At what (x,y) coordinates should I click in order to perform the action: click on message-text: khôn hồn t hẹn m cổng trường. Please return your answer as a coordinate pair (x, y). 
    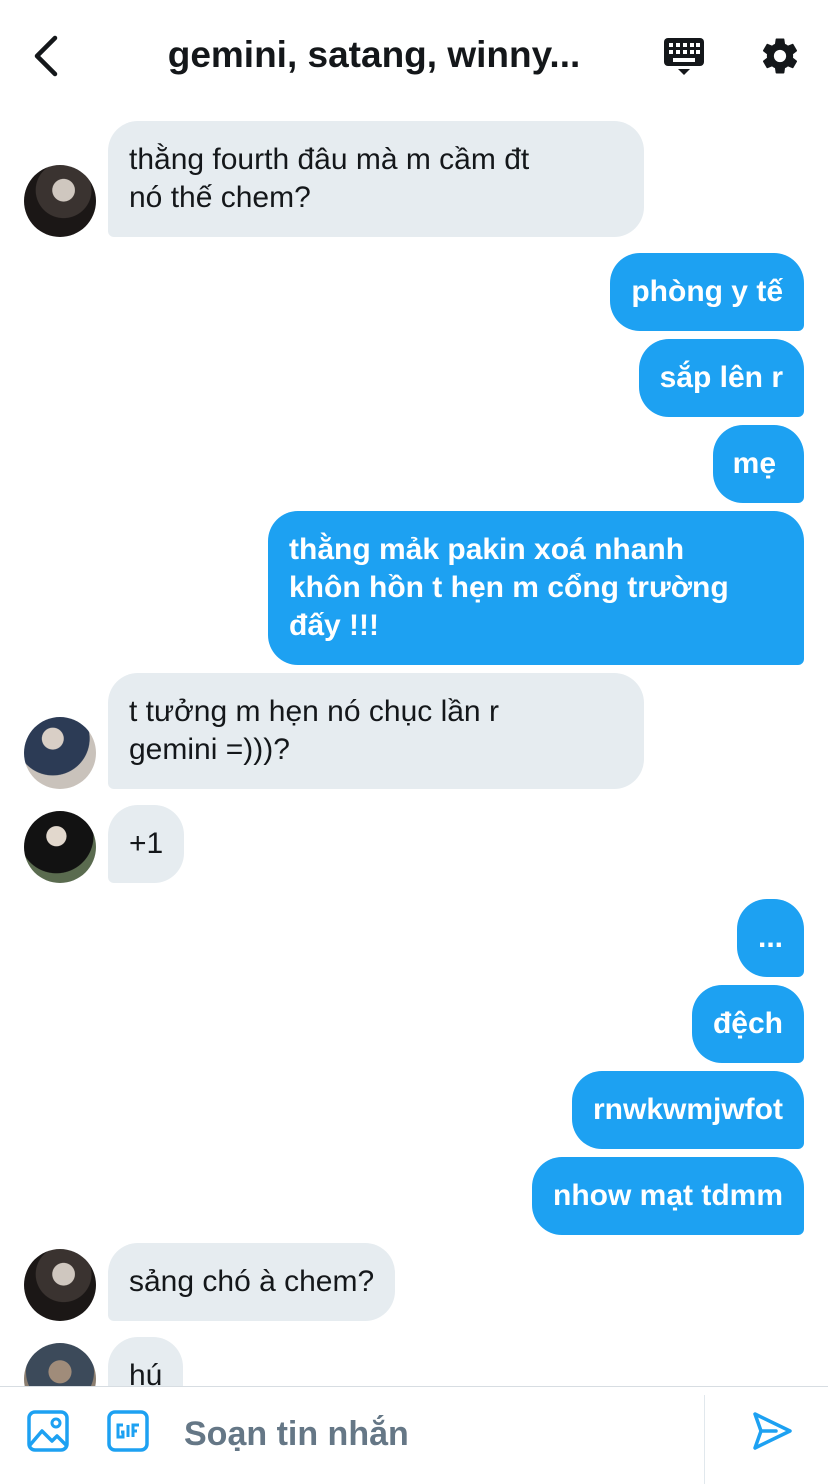
    Looking at the image, I should click on (509, 587).